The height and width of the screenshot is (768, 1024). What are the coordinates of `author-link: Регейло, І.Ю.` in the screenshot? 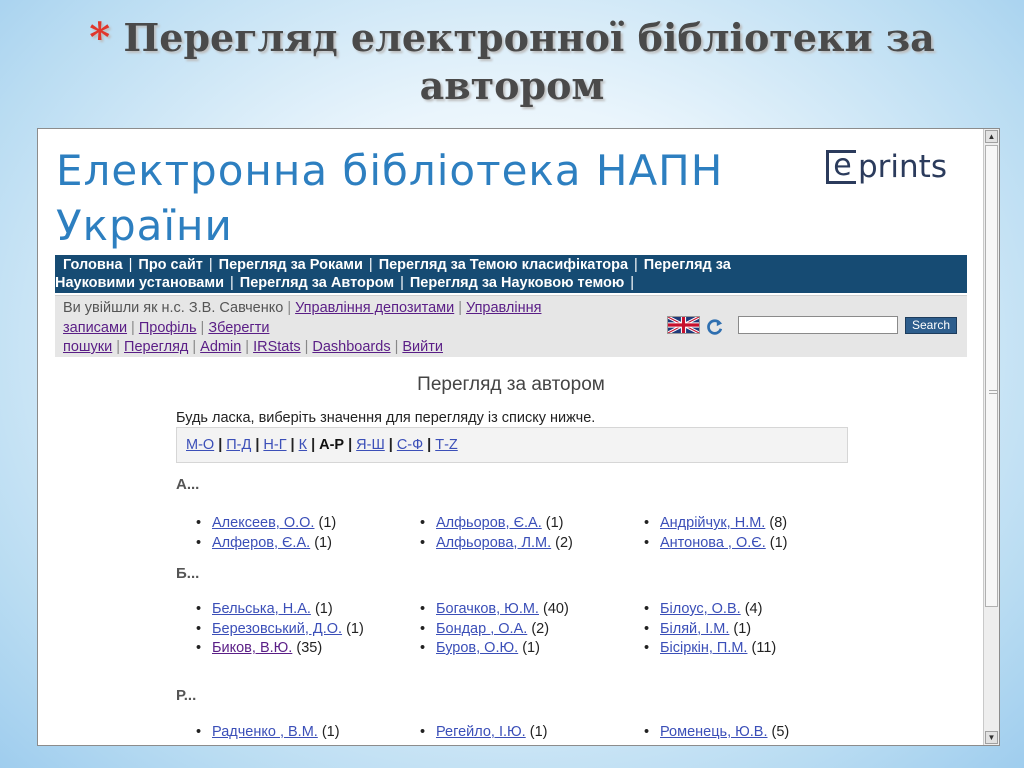 It's located at (481, 732).